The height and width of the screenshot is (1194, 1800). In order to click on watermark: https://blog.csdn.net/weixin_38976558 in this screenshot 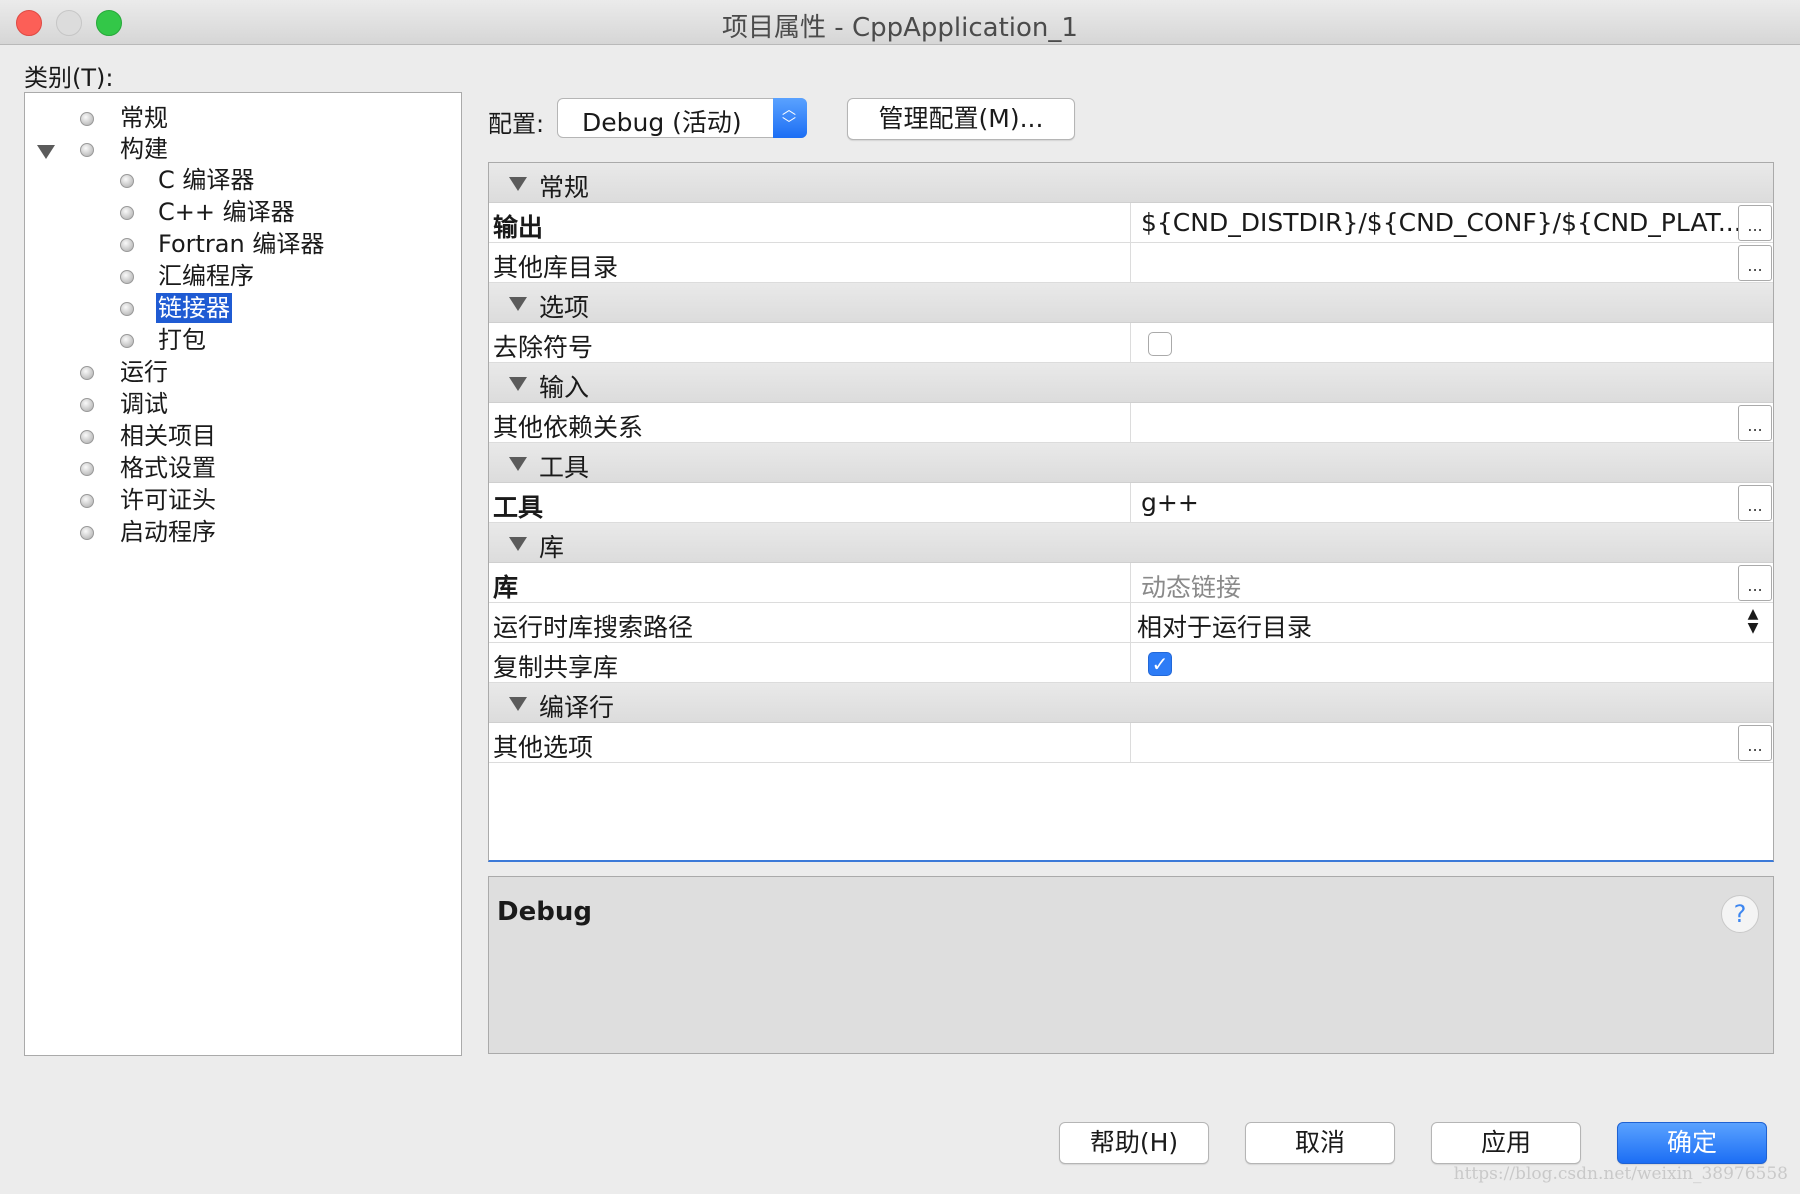, I will do `click(1620, 1174)`.